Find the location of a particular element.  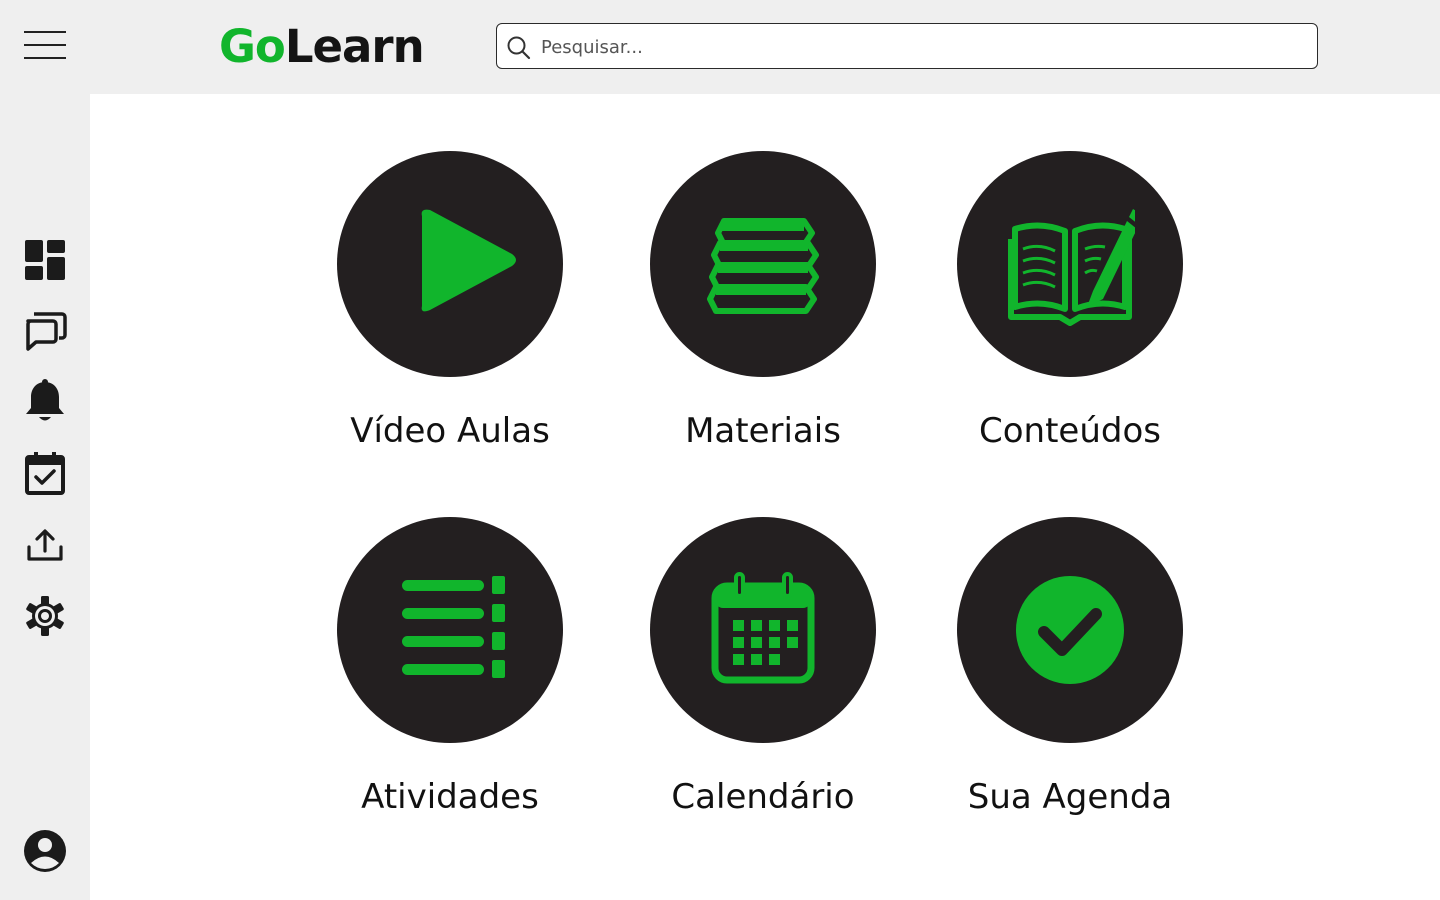

gear-icon is located at coordinates (45, 616).